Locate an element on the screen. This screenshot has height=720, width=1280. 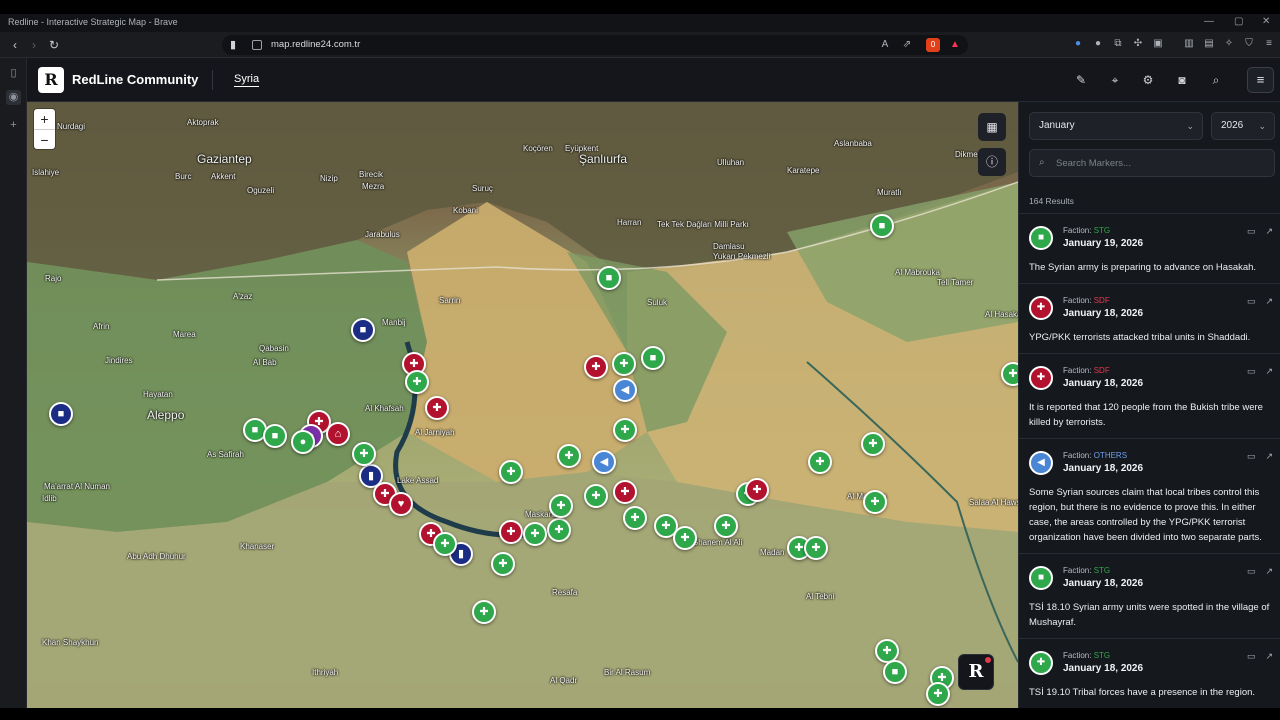
sidebar-toggle-icon: ▥ is located at coordinates (1189, 44).